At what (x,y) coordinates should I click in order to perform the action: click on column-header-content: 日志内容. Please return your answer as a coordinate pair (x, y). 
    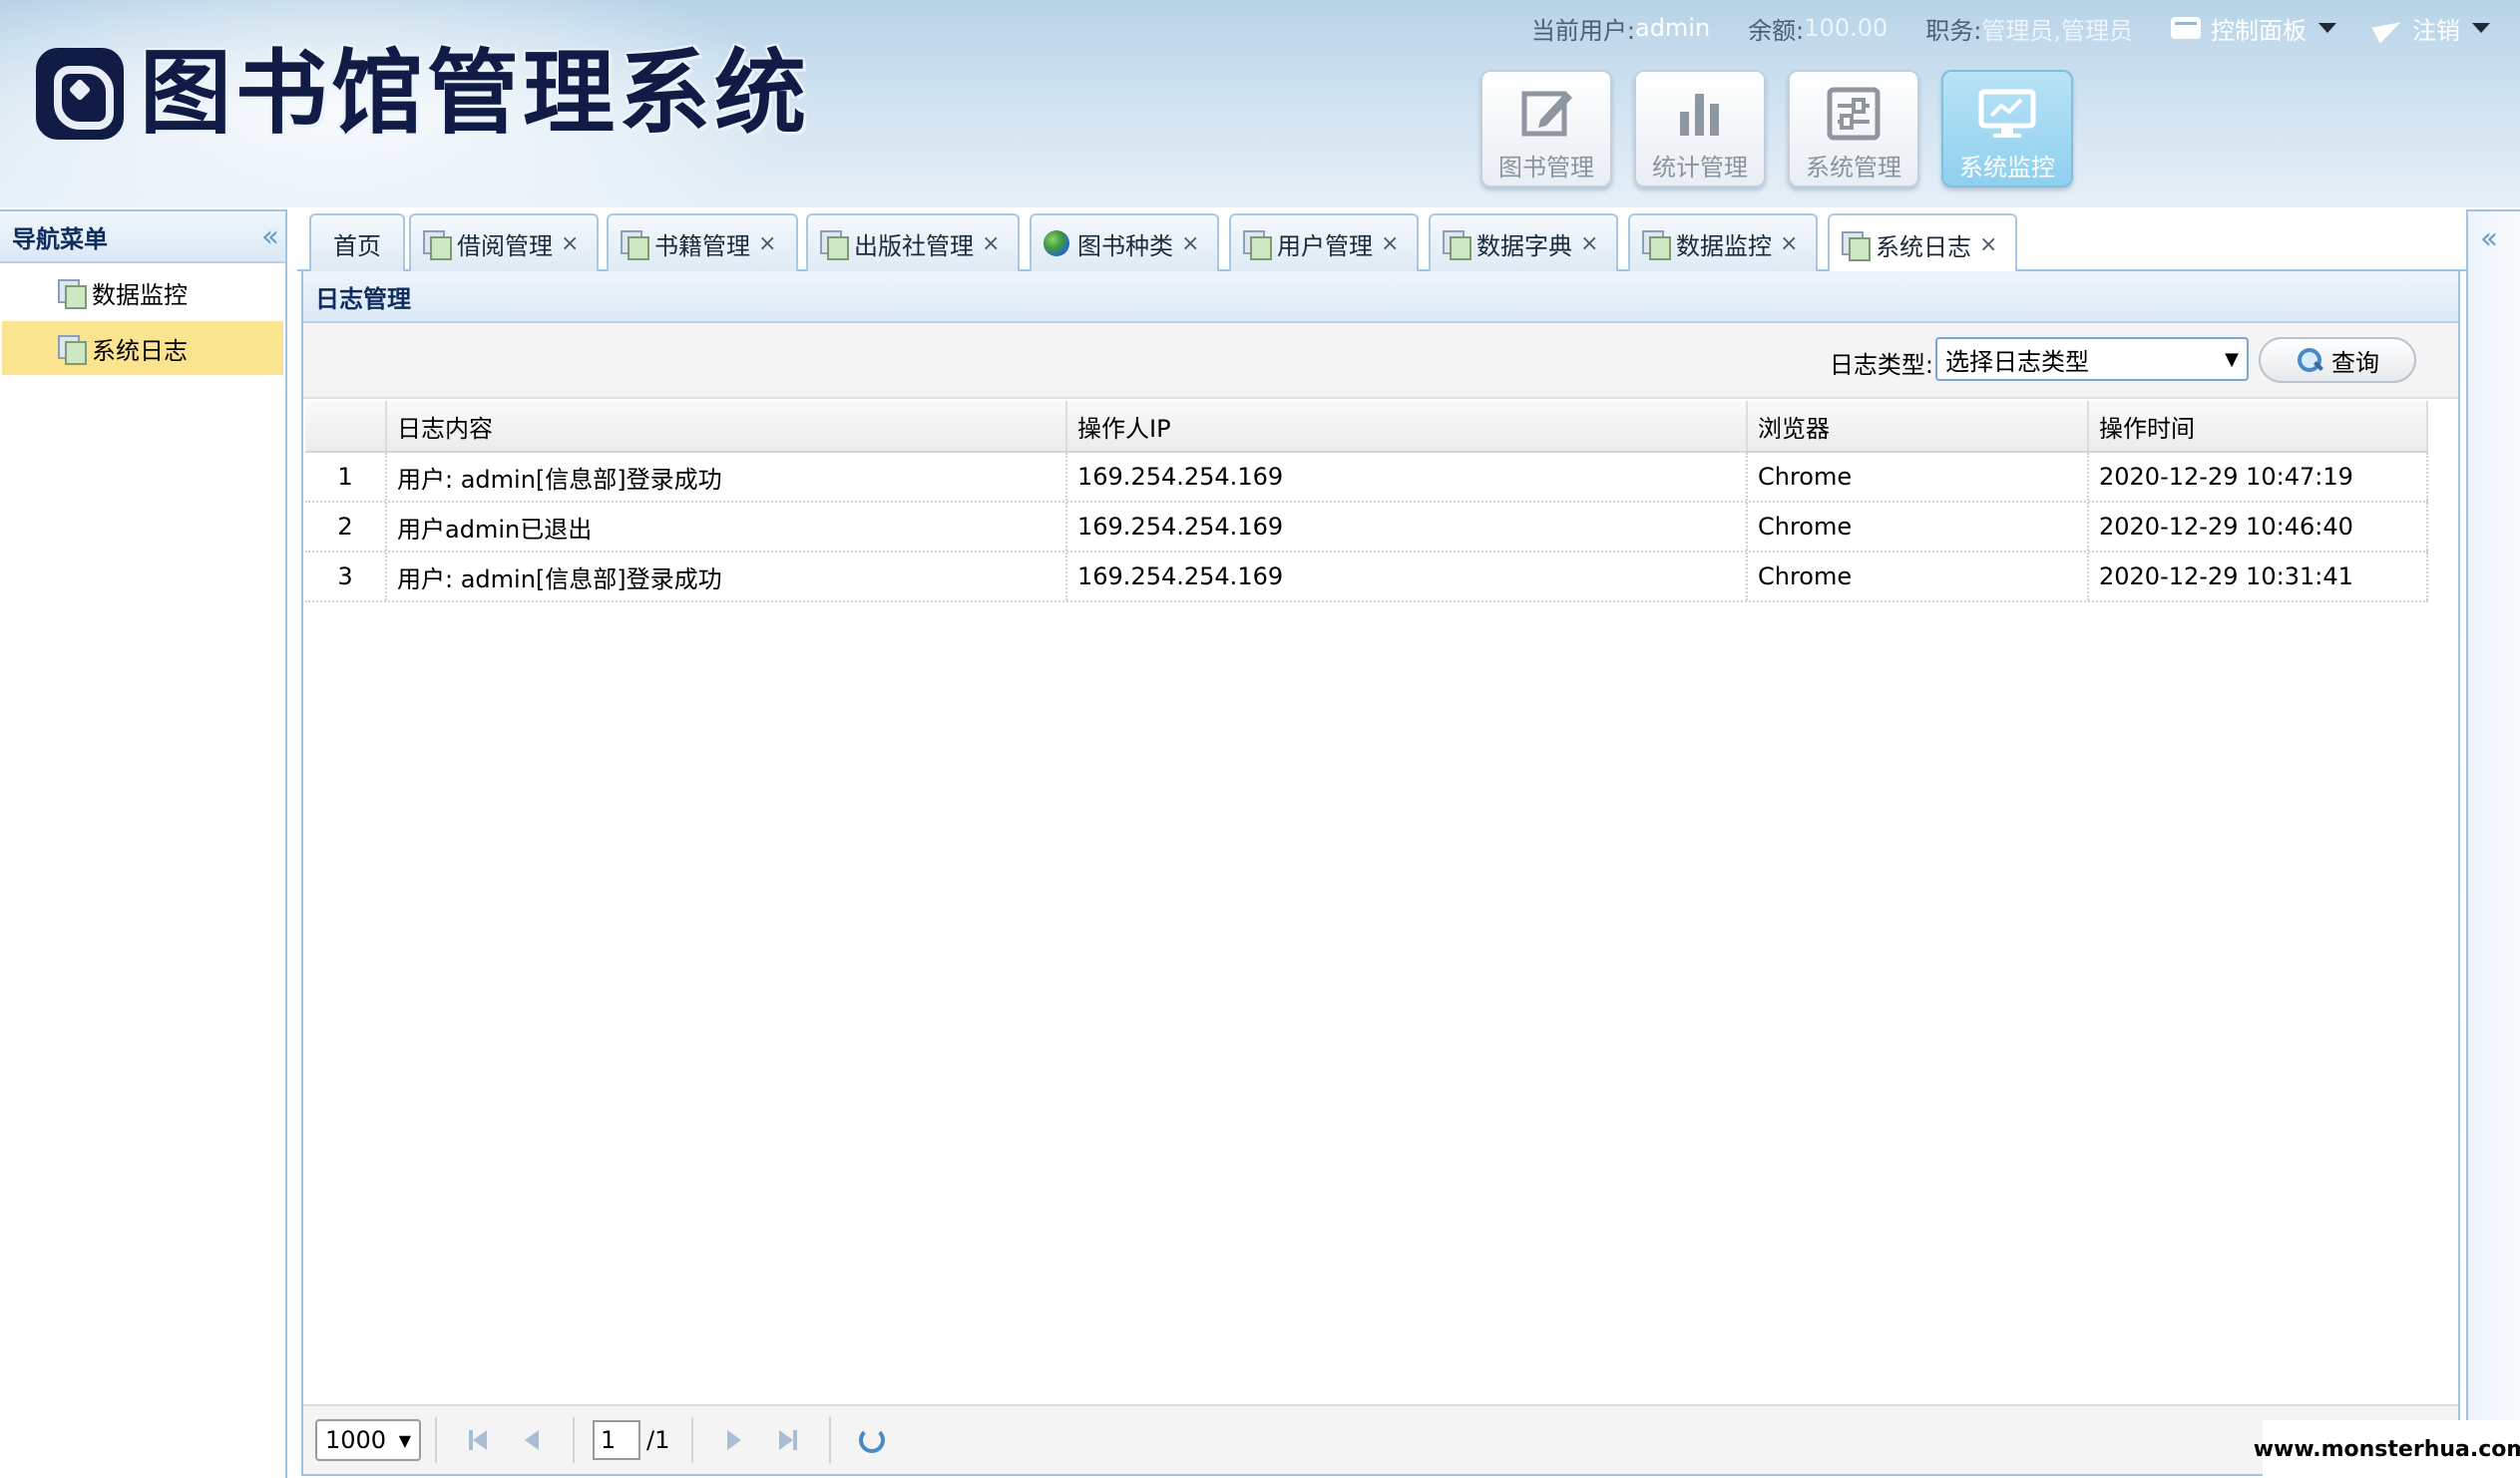
    Looking at the image, I should click on (727, 426).